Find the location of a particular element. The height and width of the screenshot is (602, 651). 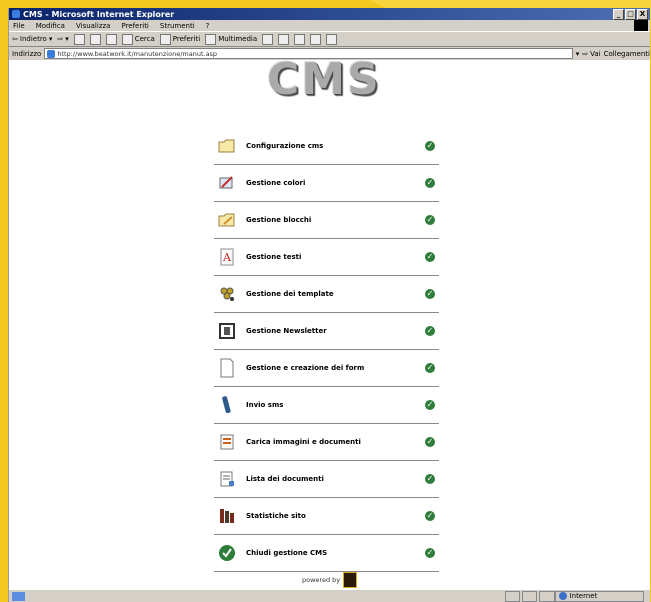

menu-item-label: Gestione testi is located at coordinates (274, 257).